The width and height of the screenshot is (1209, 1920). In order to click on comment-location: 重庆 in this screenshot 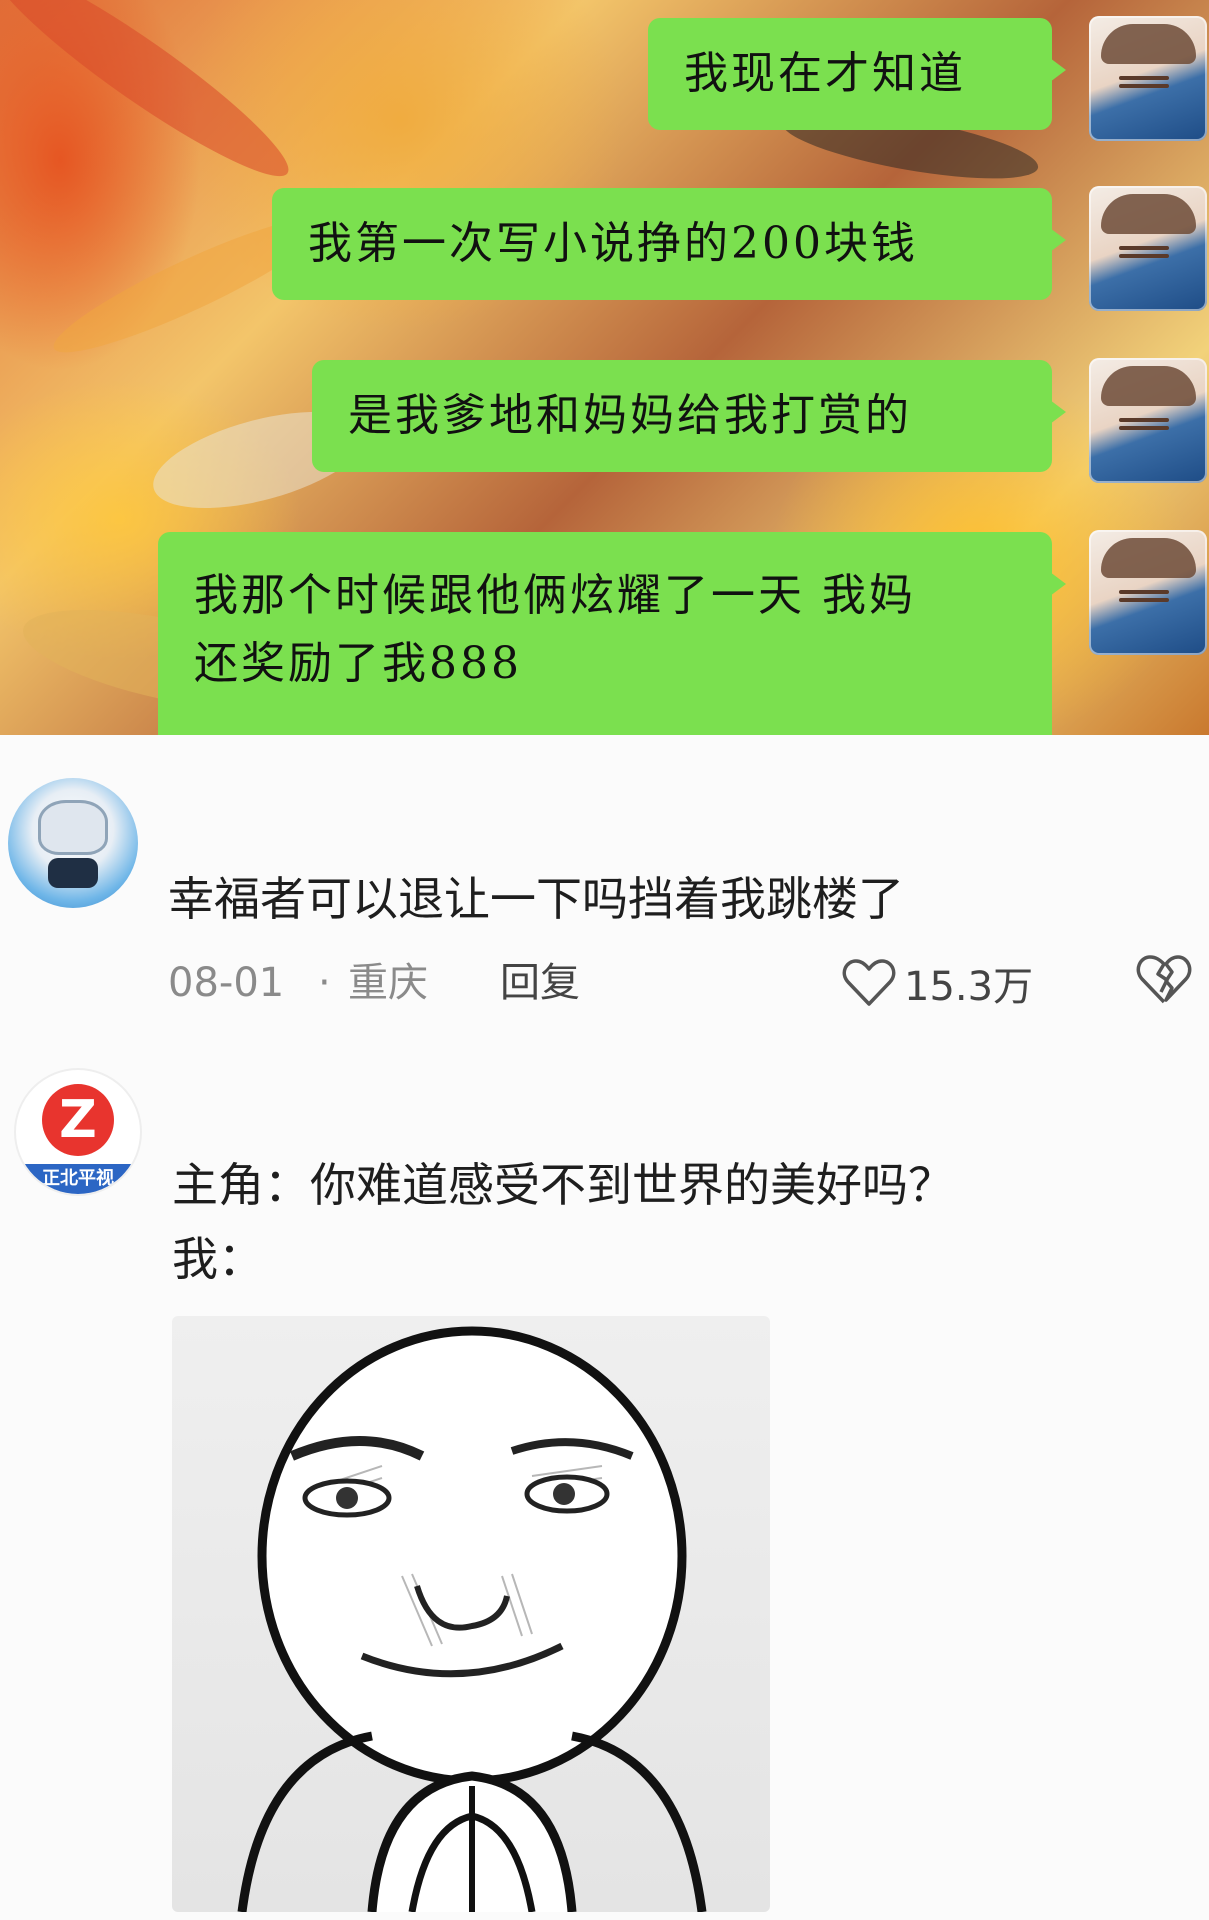, I will do `click(388, 983)`.